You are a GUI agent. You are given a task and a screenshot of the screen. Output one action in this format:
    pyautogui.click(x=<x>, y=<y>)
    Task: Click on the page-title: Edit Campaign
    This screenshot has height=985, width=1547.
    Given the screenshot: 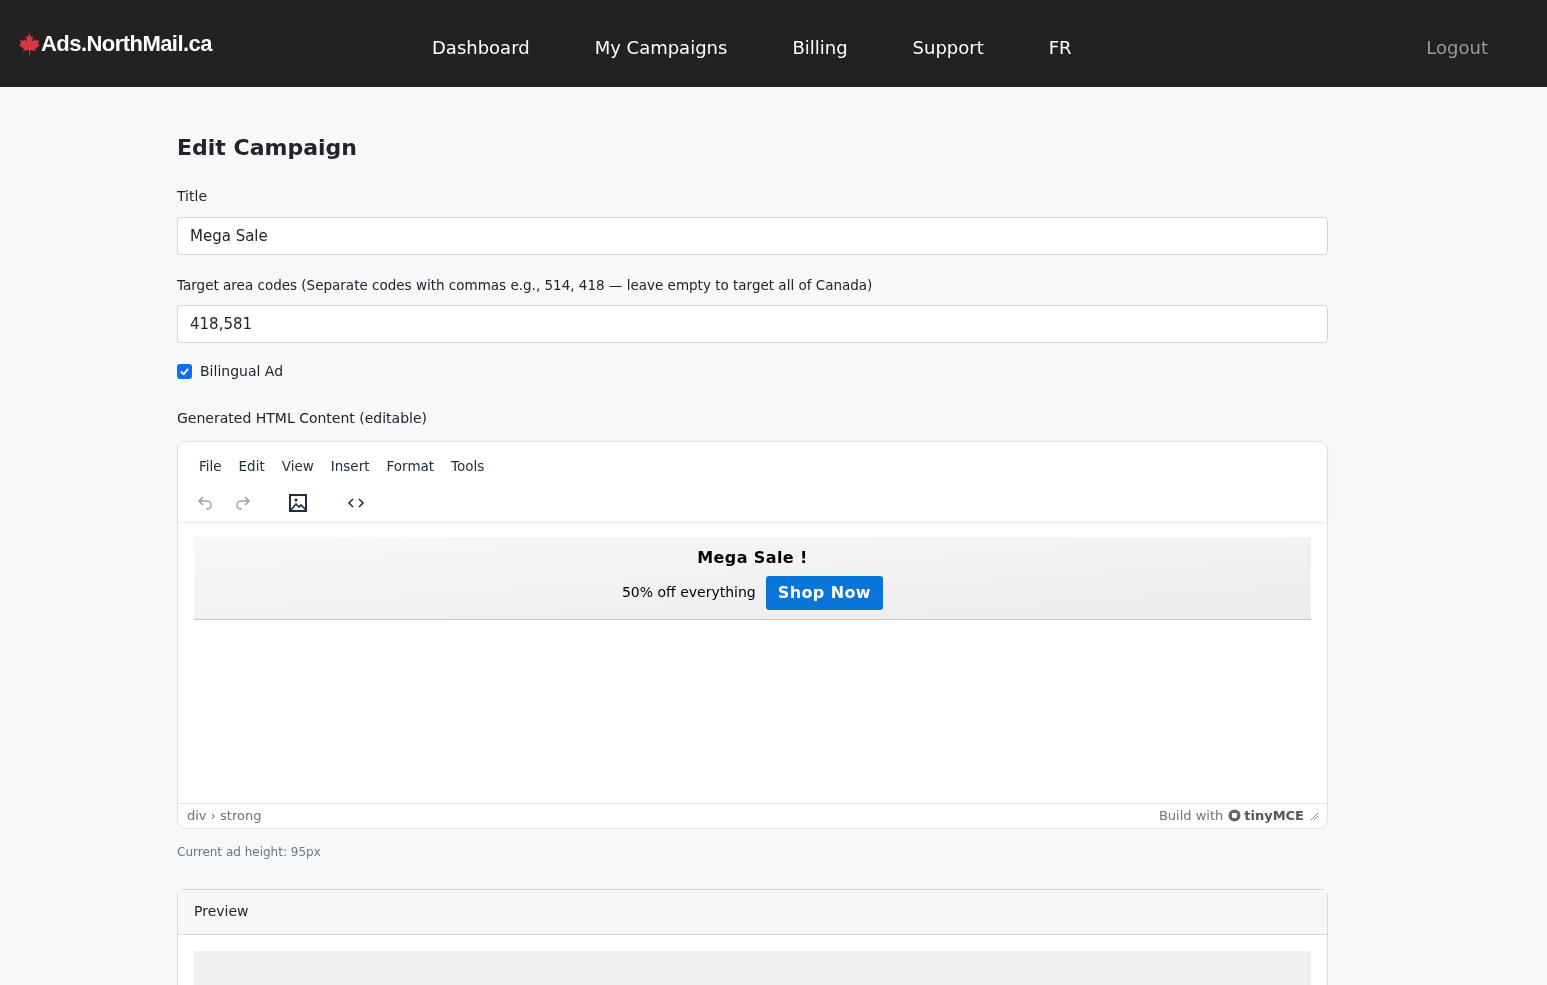 What is the action you would take?
    pyautogui.click(x=267, y=148)
    